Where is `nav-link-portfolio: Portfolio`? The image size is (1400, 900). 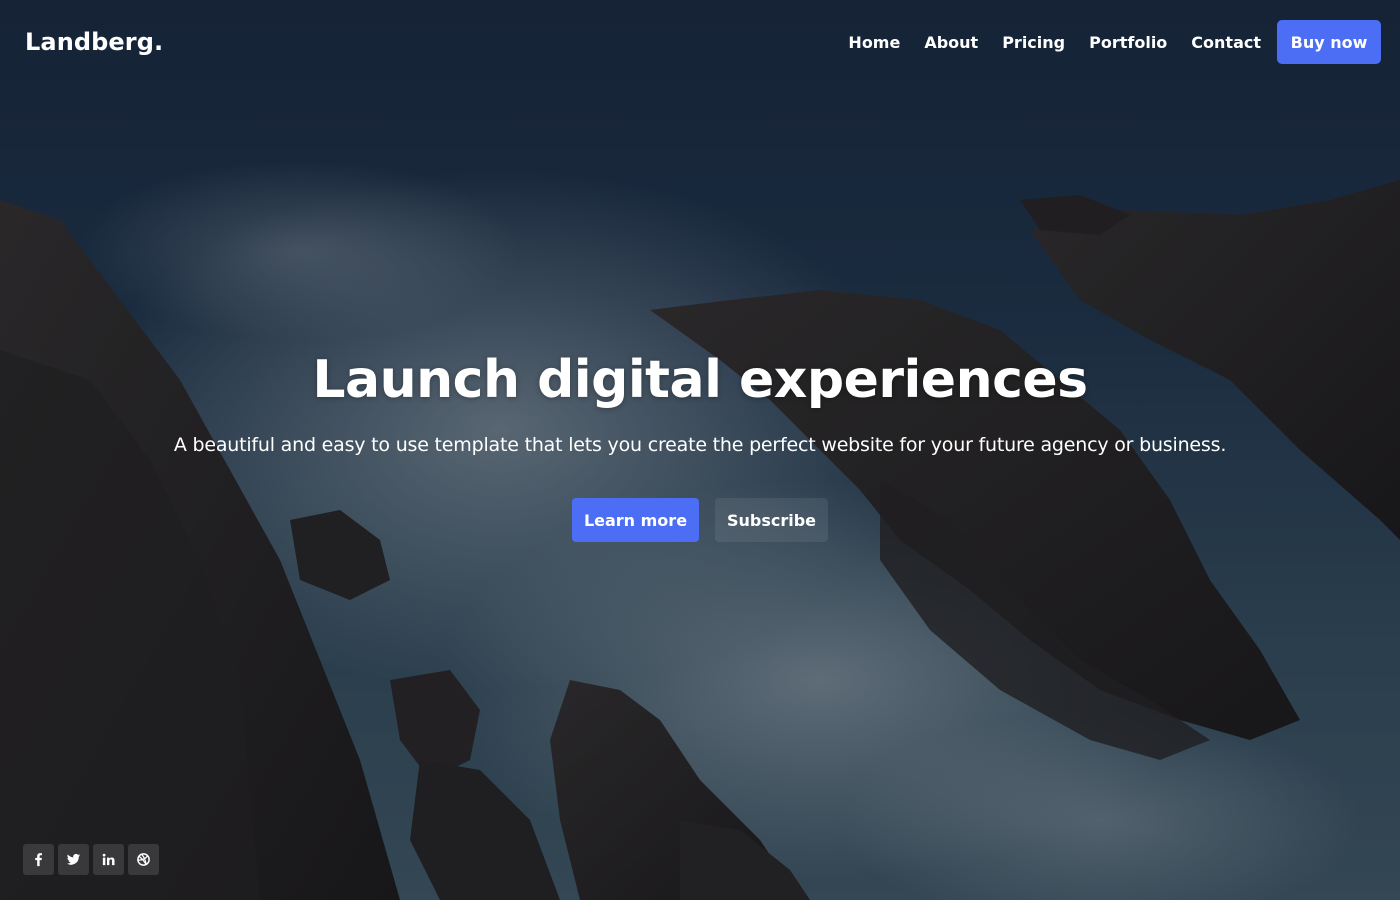
nav-link-portfolio: Portfolio is located at coordinates (1128, 42).